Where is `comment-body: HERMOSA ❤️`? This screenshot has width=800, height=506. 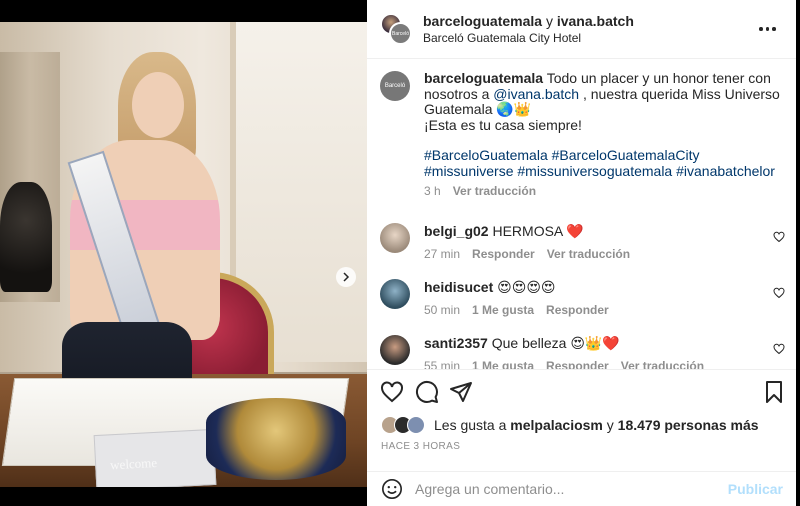
comment-body: HERMOSA ❤️ is located at coordinates (538, 231).